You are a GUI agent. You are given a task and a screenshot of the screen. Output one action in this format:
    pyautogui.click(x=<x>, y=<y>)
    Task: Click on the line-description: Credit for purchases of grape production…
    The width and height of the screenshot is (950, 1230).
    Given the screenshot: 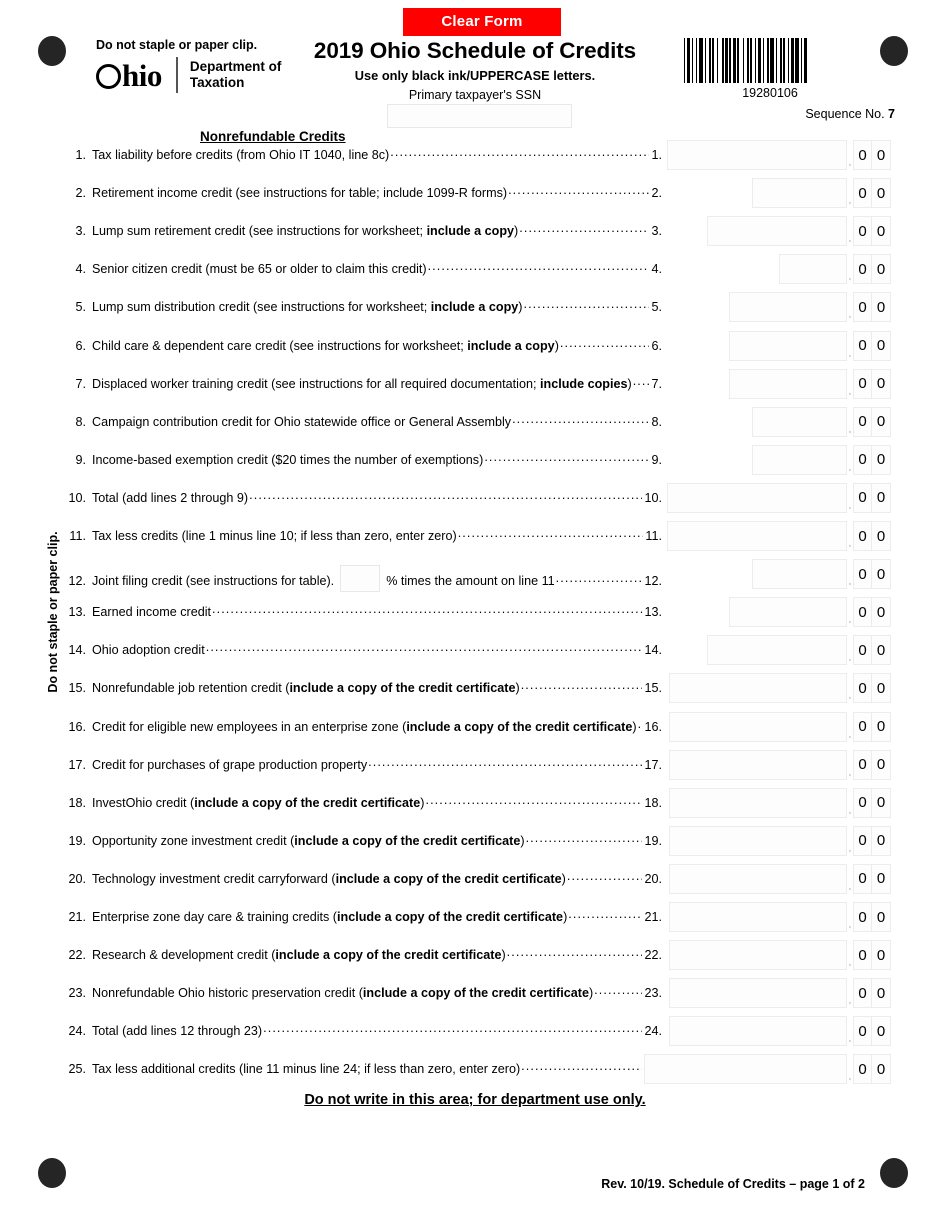 What is the action you would take?
    pyautogui.click(x=230, y=764)
    